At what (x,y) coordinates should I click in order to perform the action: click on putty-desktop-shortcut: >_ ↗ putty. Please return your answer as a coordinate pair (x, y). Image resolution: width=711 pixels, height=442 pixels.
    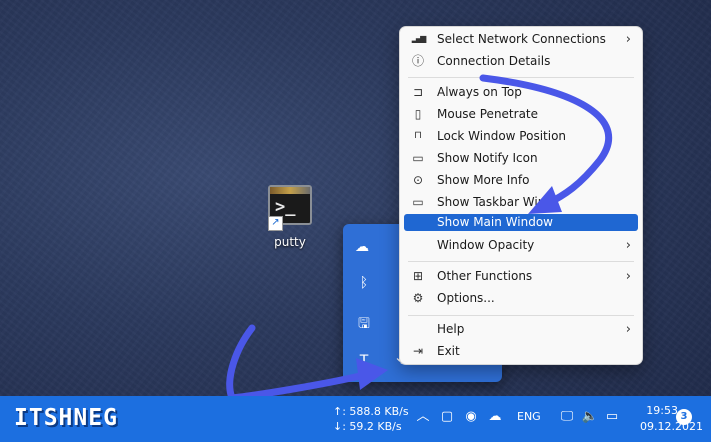
    Looking at the image, I should click on (290, 217).